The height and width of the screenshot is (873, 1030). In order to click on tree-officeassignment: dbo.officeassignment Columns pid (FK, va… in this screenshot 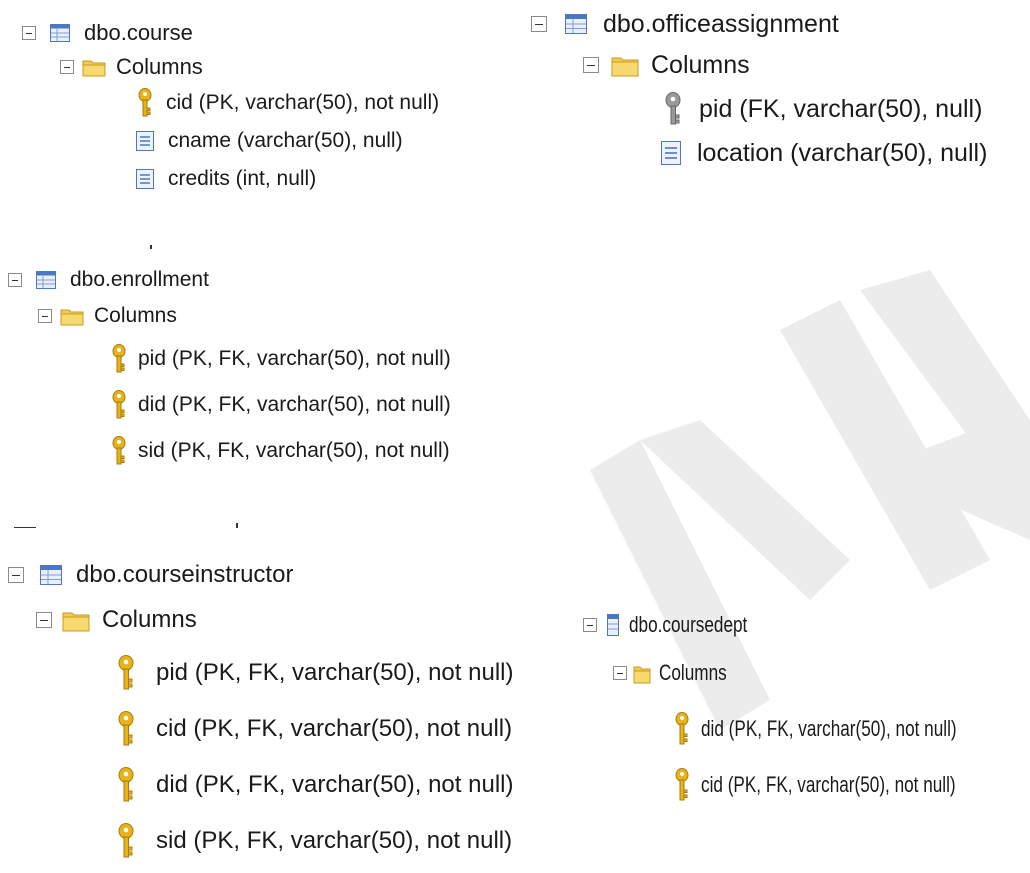, I will do `click(759, 89)`.